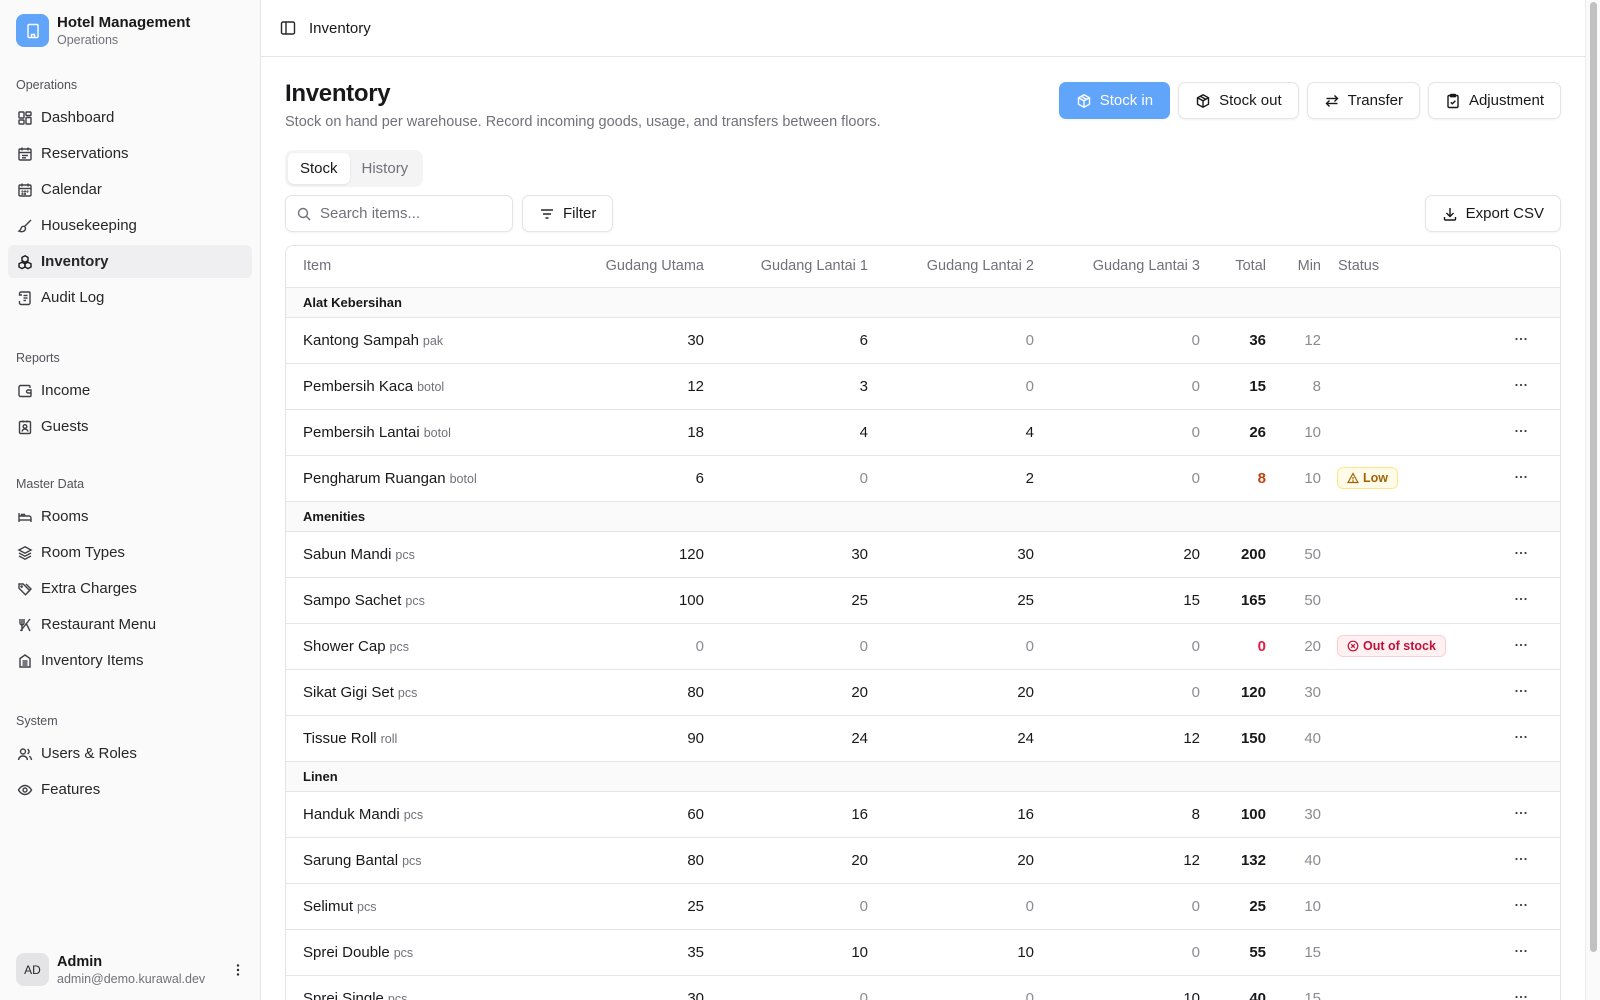 This screenshot has height=1000, width=1600. Describe the element at coordinates (923, 952) in the screenshot. I see `table-row: Sprei Double pcs 35 10 10 0 55 15` at that location.